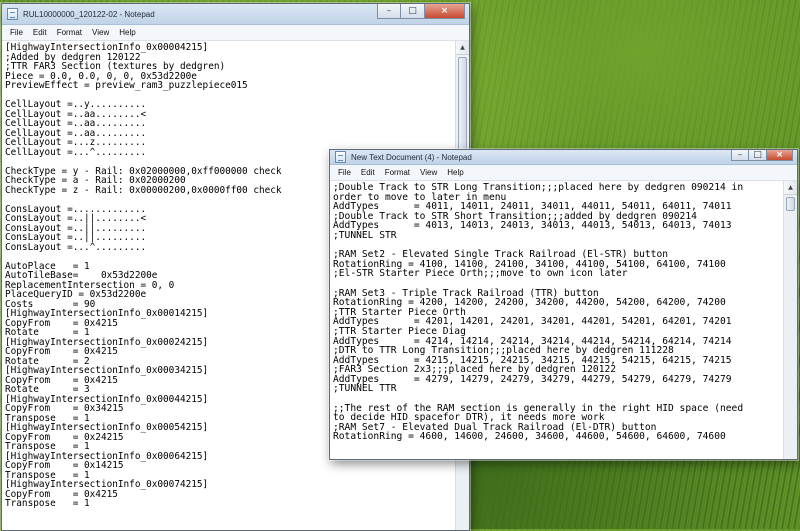 The width and height of the screenshot is (800, 531). What do you see at coordinates (790, 204) in the screenshot?
I see `scroll-thumb` at bounding box center [790, 204].